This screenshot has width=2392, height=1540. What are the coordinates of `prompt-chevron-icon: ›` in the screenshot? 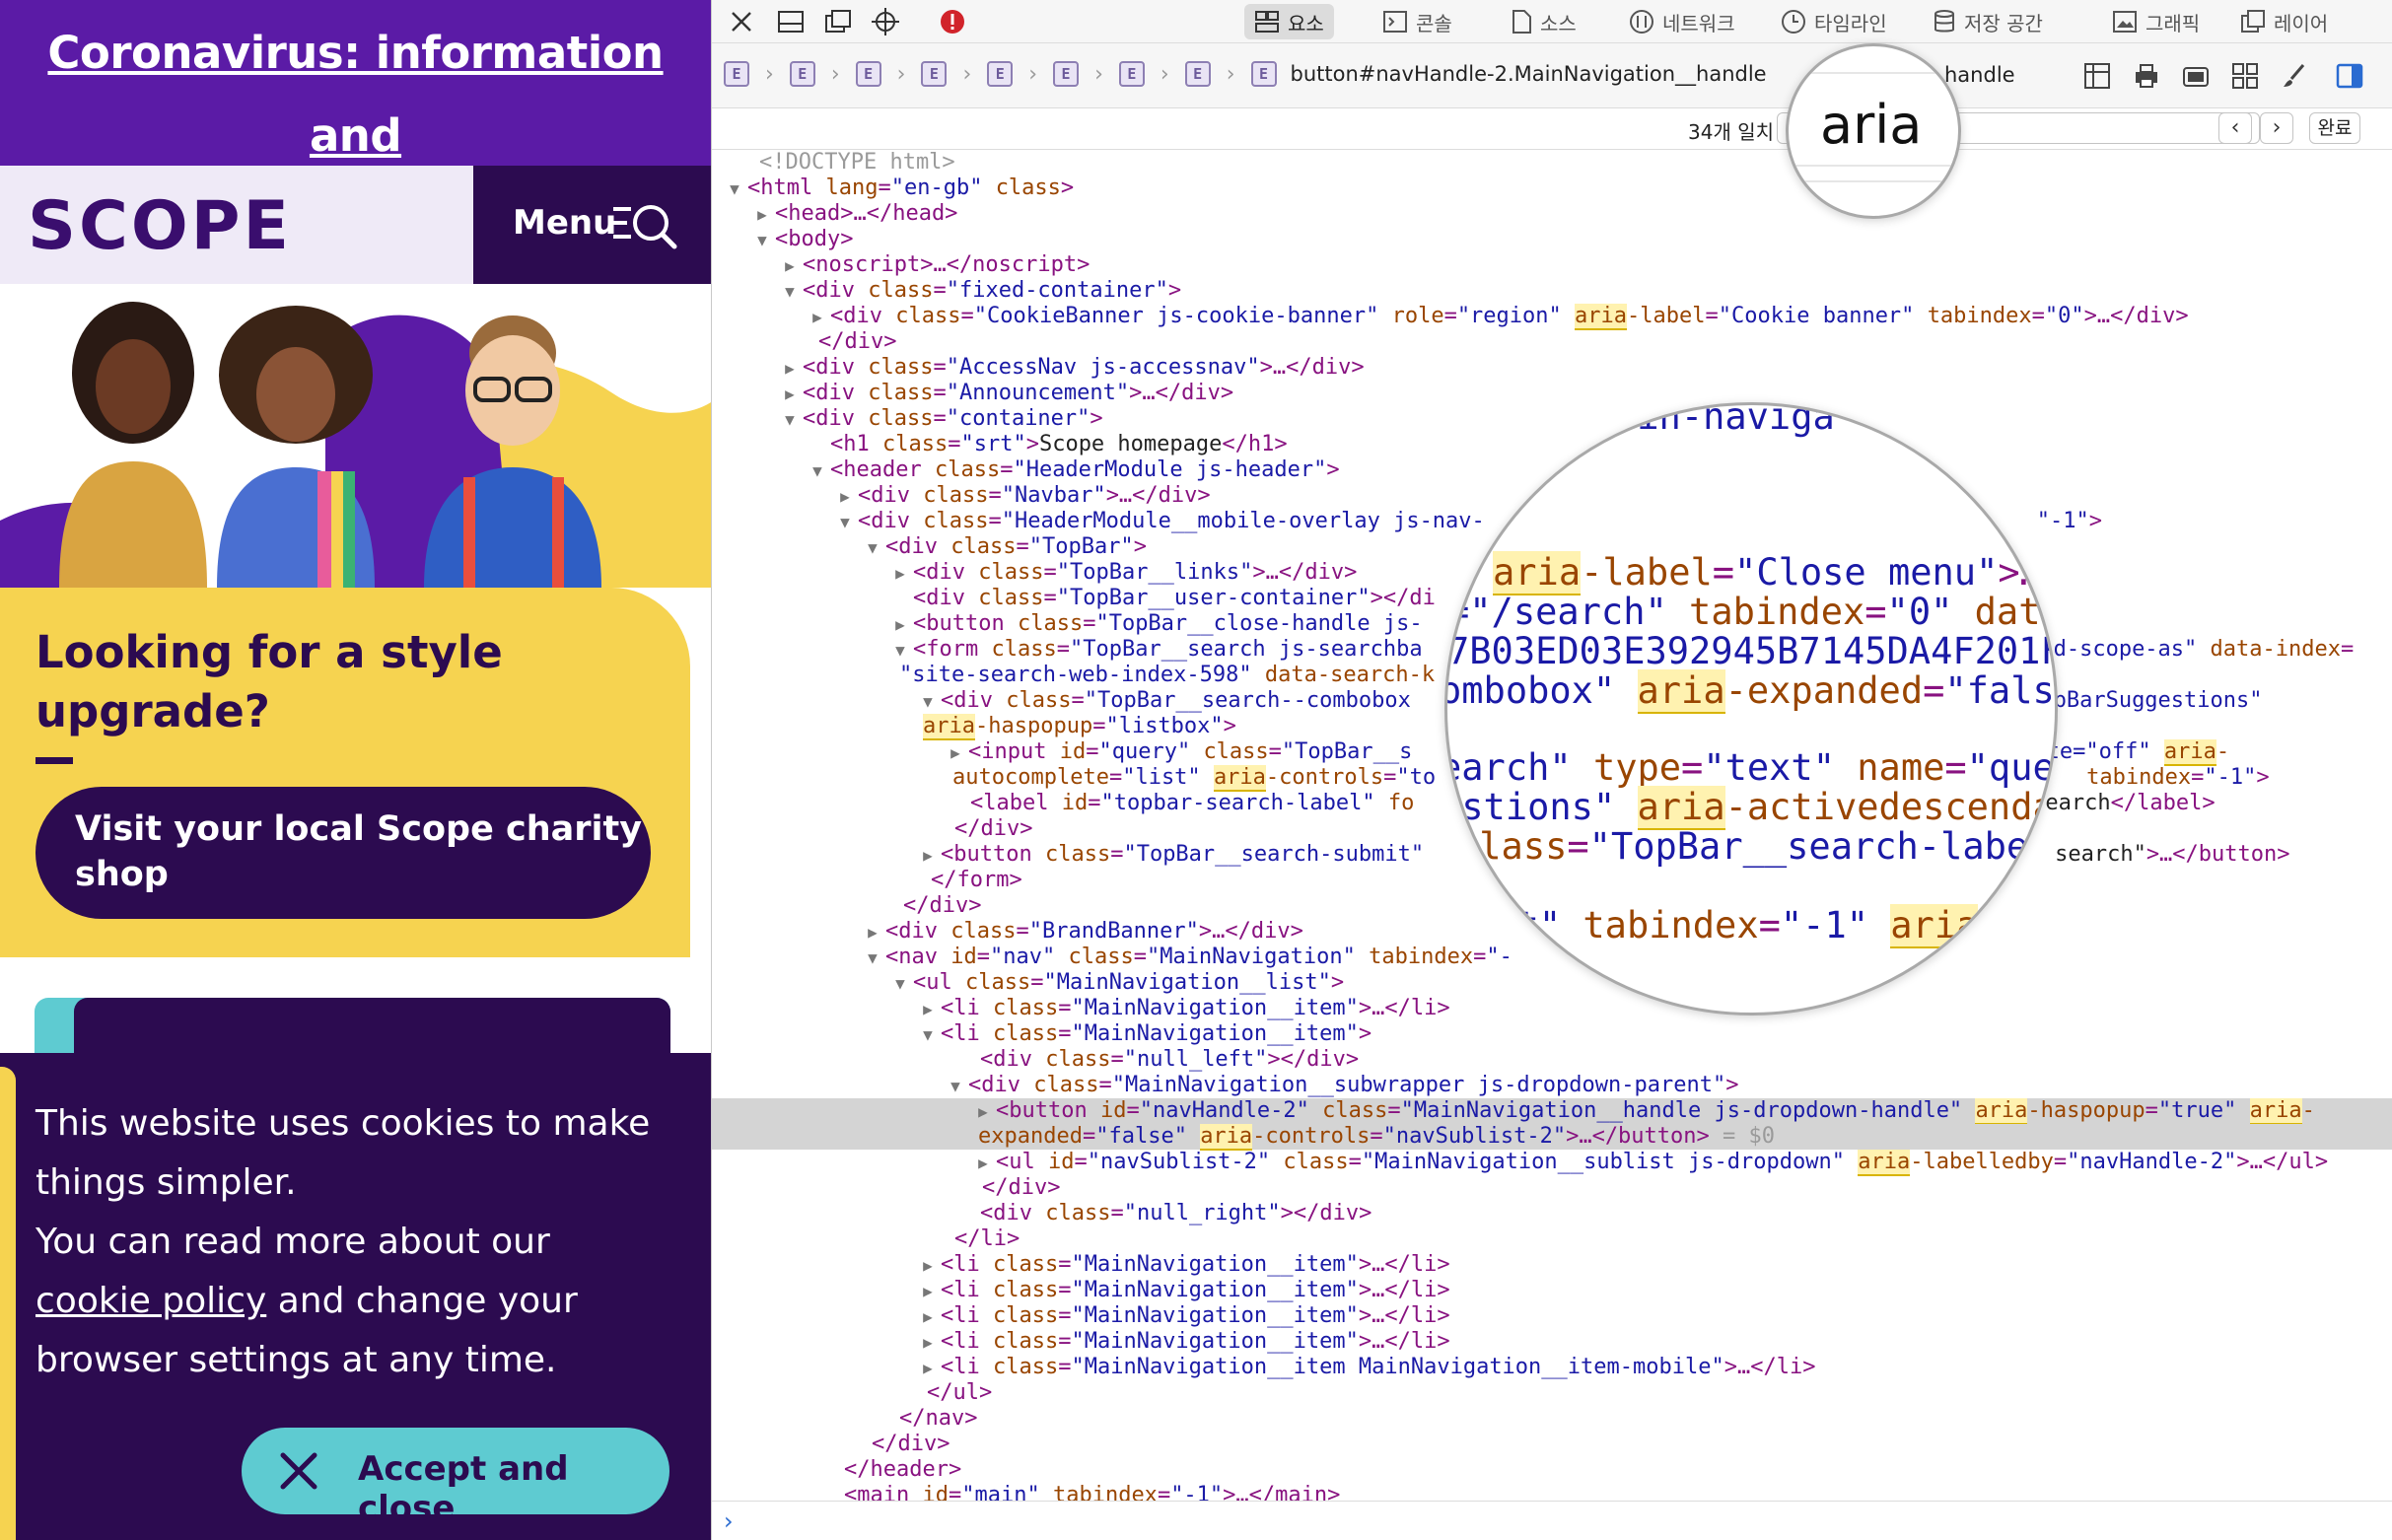 It's located at (729, 1521).